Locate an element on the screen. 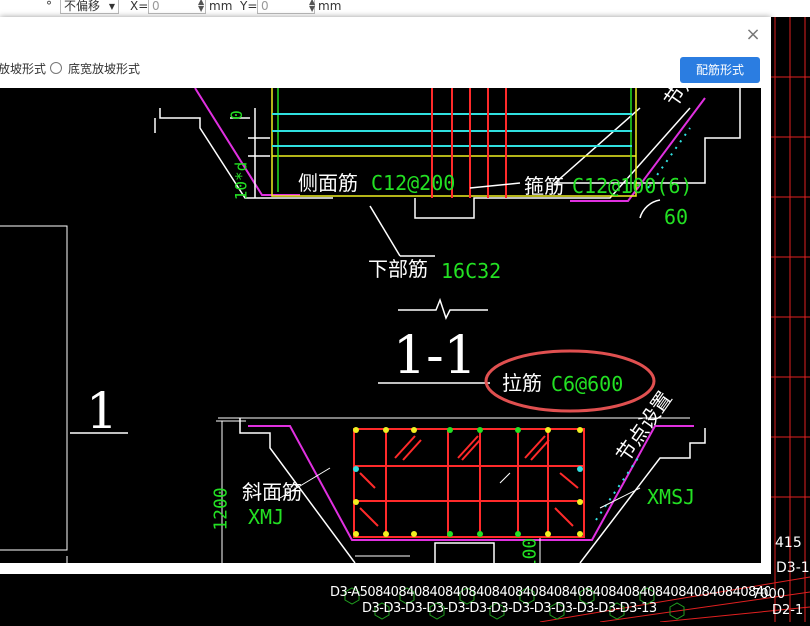  dim-zero-label: 0 is located at coordinates (236, 115).